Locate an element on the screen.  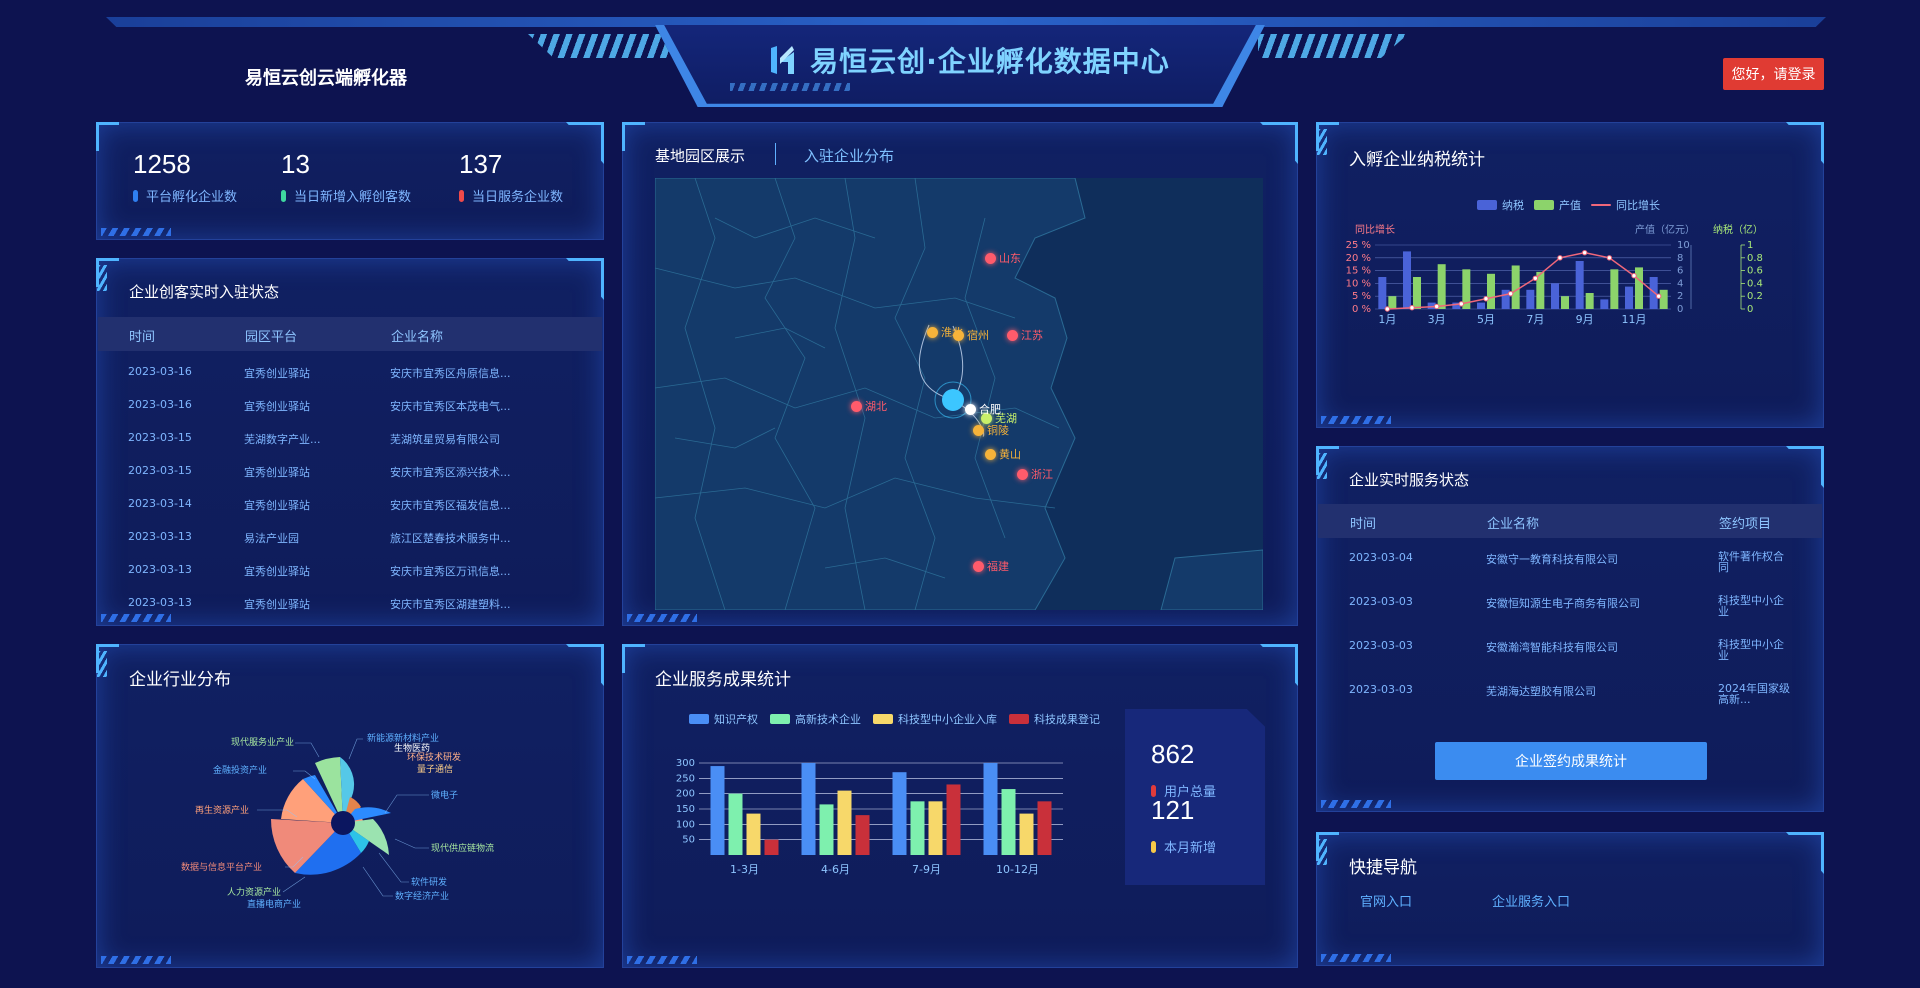
tab-divider is located at coordinates (775, 154).